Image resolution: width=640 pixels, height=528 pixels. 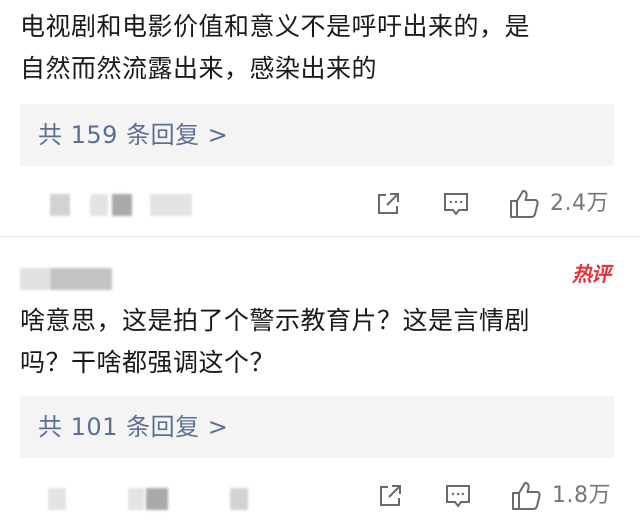 I want to click on like-count: 1.8万, so click(x=581, y=495).